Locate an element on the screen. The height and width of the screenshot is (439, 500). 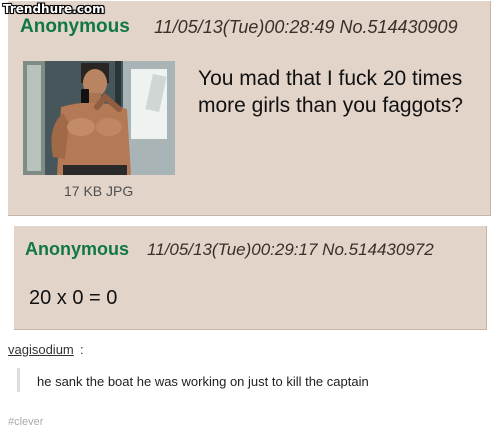
watermark: Trendhure.com is located at coordinates (54, 9).